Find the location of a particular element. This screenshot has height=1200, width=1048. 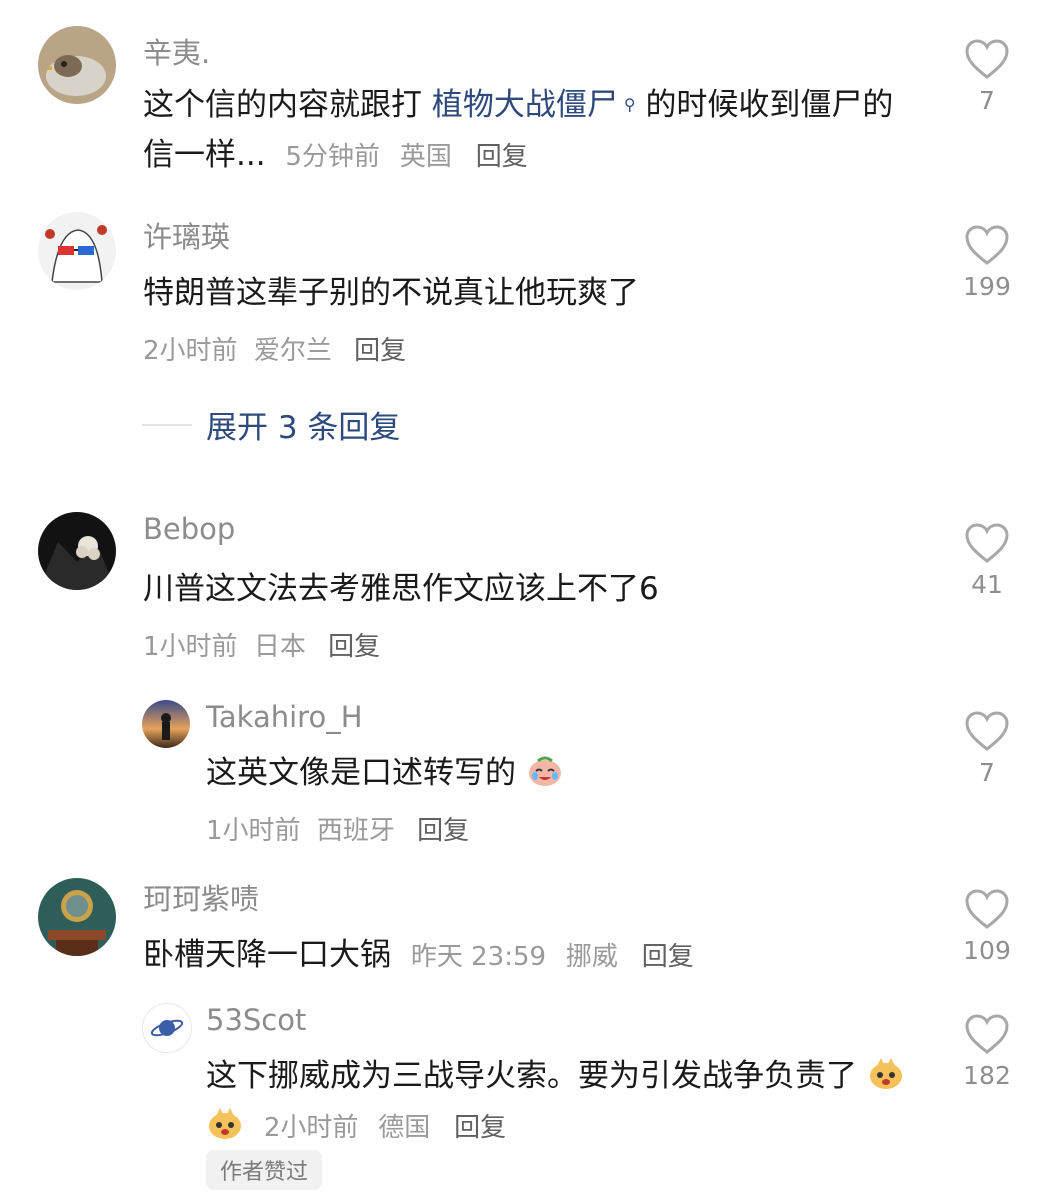

comment-meta: 1小时前 西班牙 回复 is located at coordinates (337, 828).